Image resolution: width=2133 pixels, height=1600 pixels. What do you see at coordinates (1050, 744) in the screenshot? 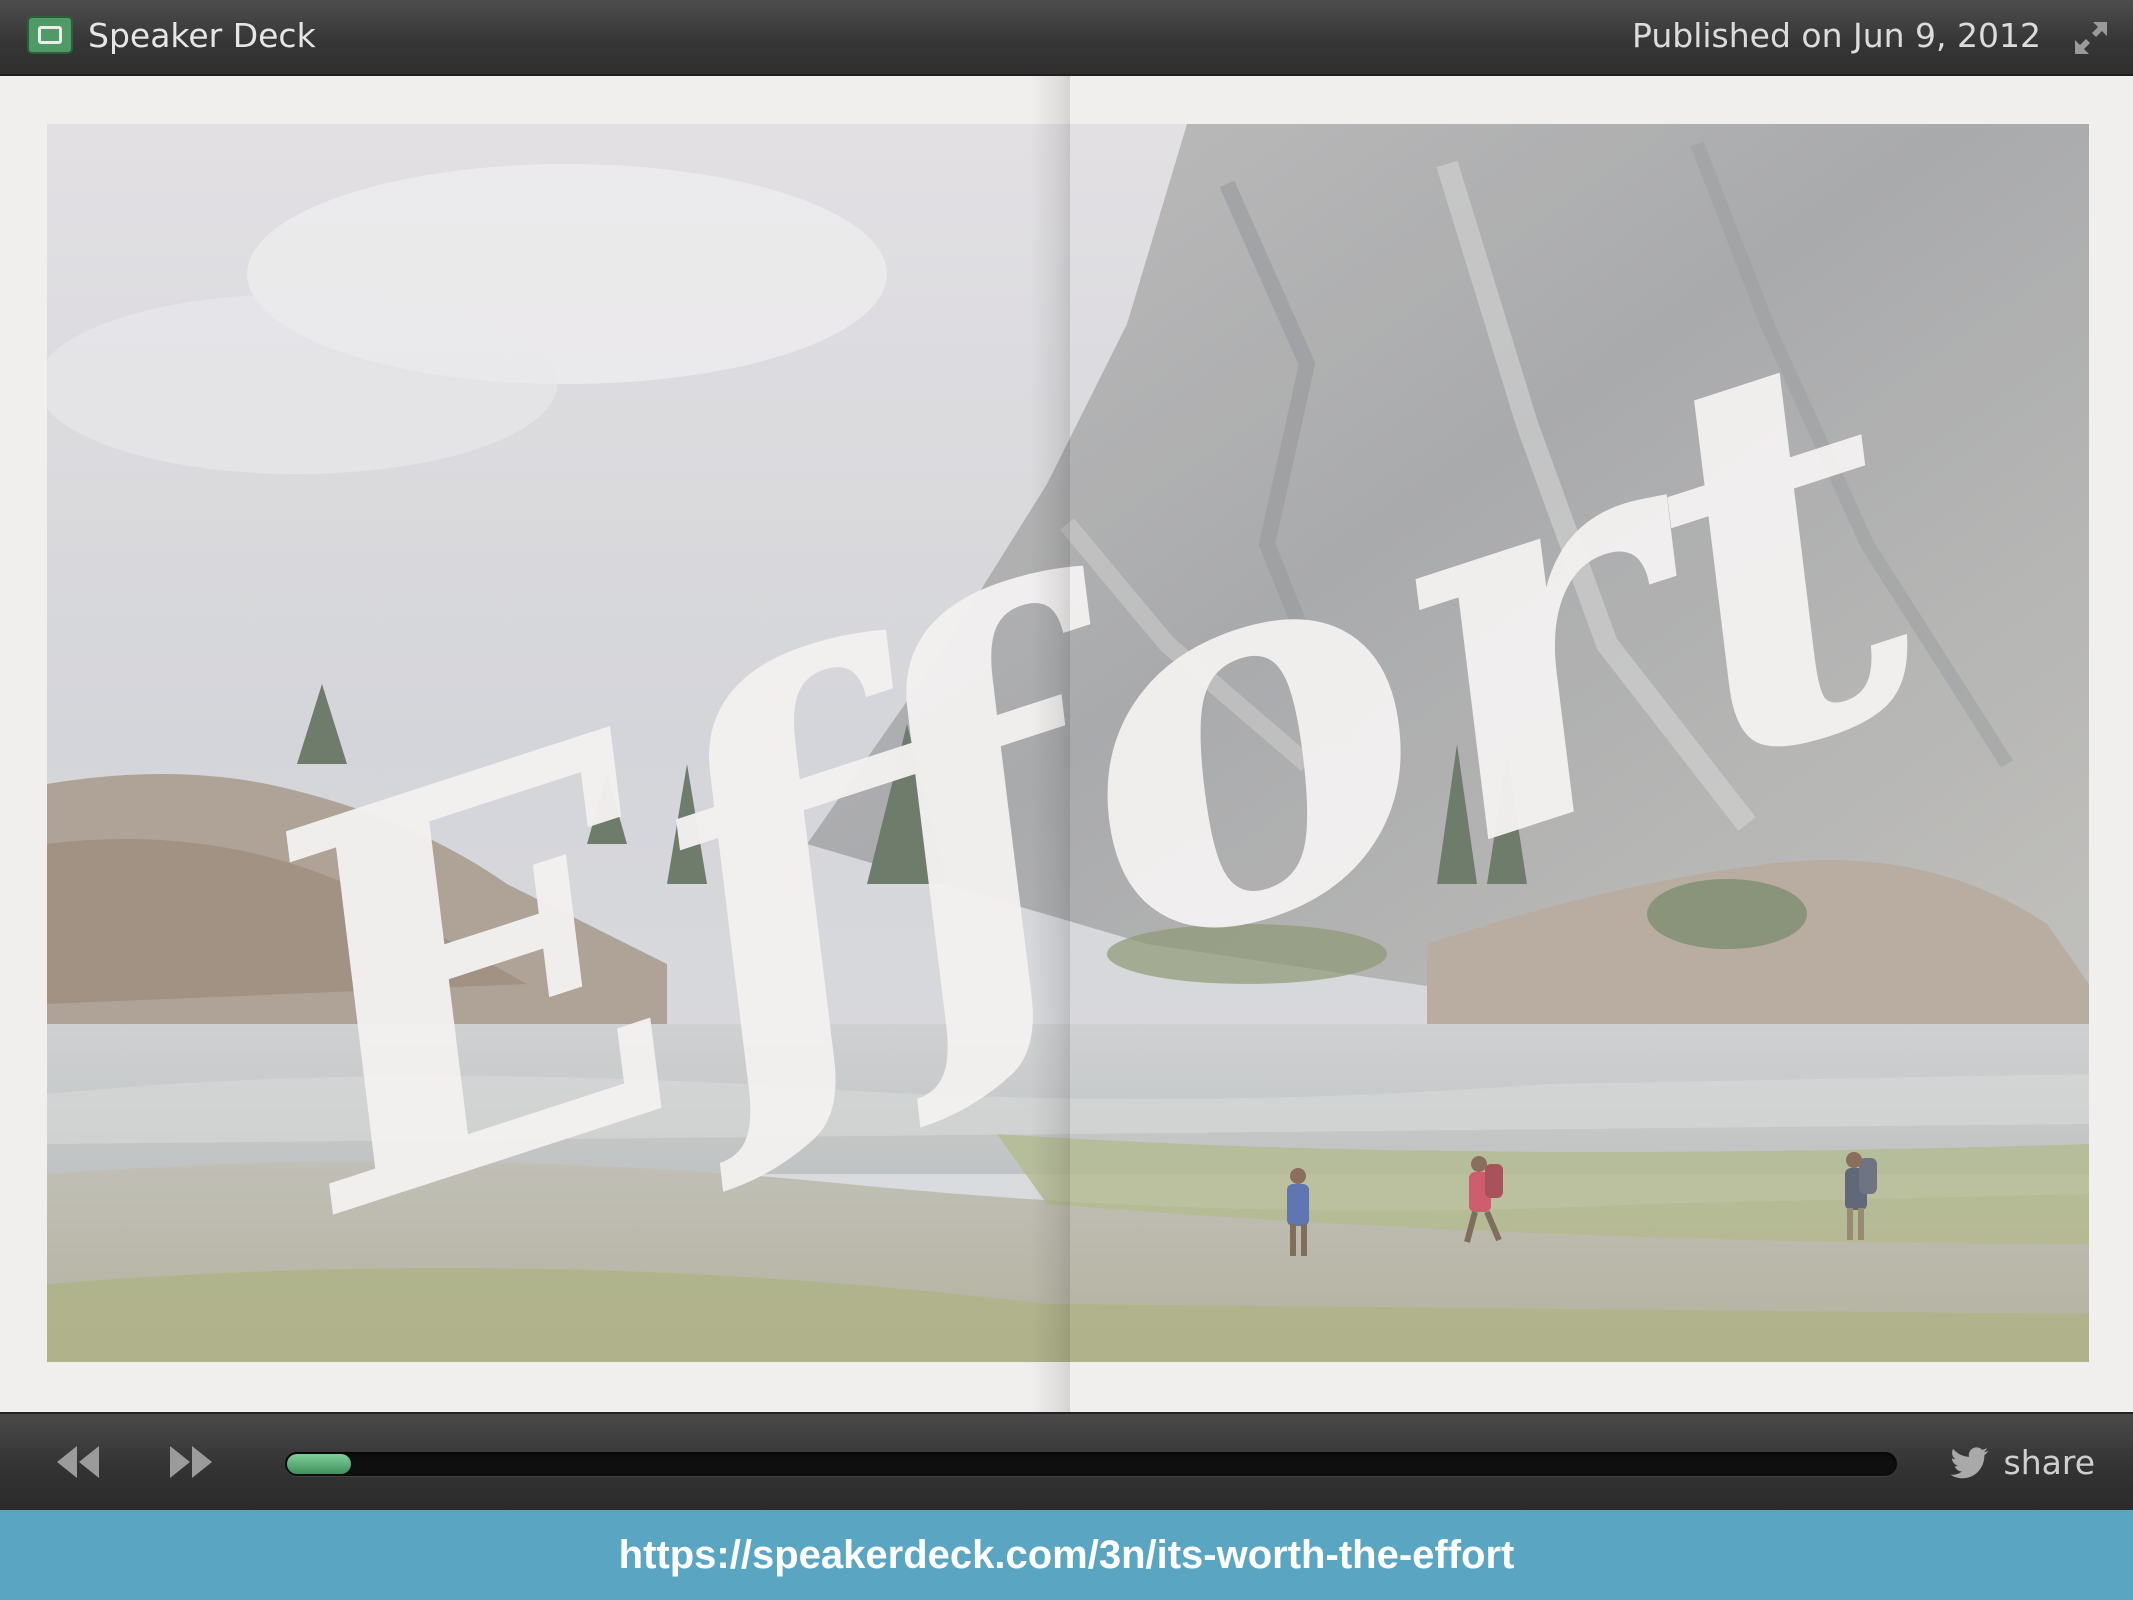
I see `page-fold-shadow` at bounding box center [1050, 744].